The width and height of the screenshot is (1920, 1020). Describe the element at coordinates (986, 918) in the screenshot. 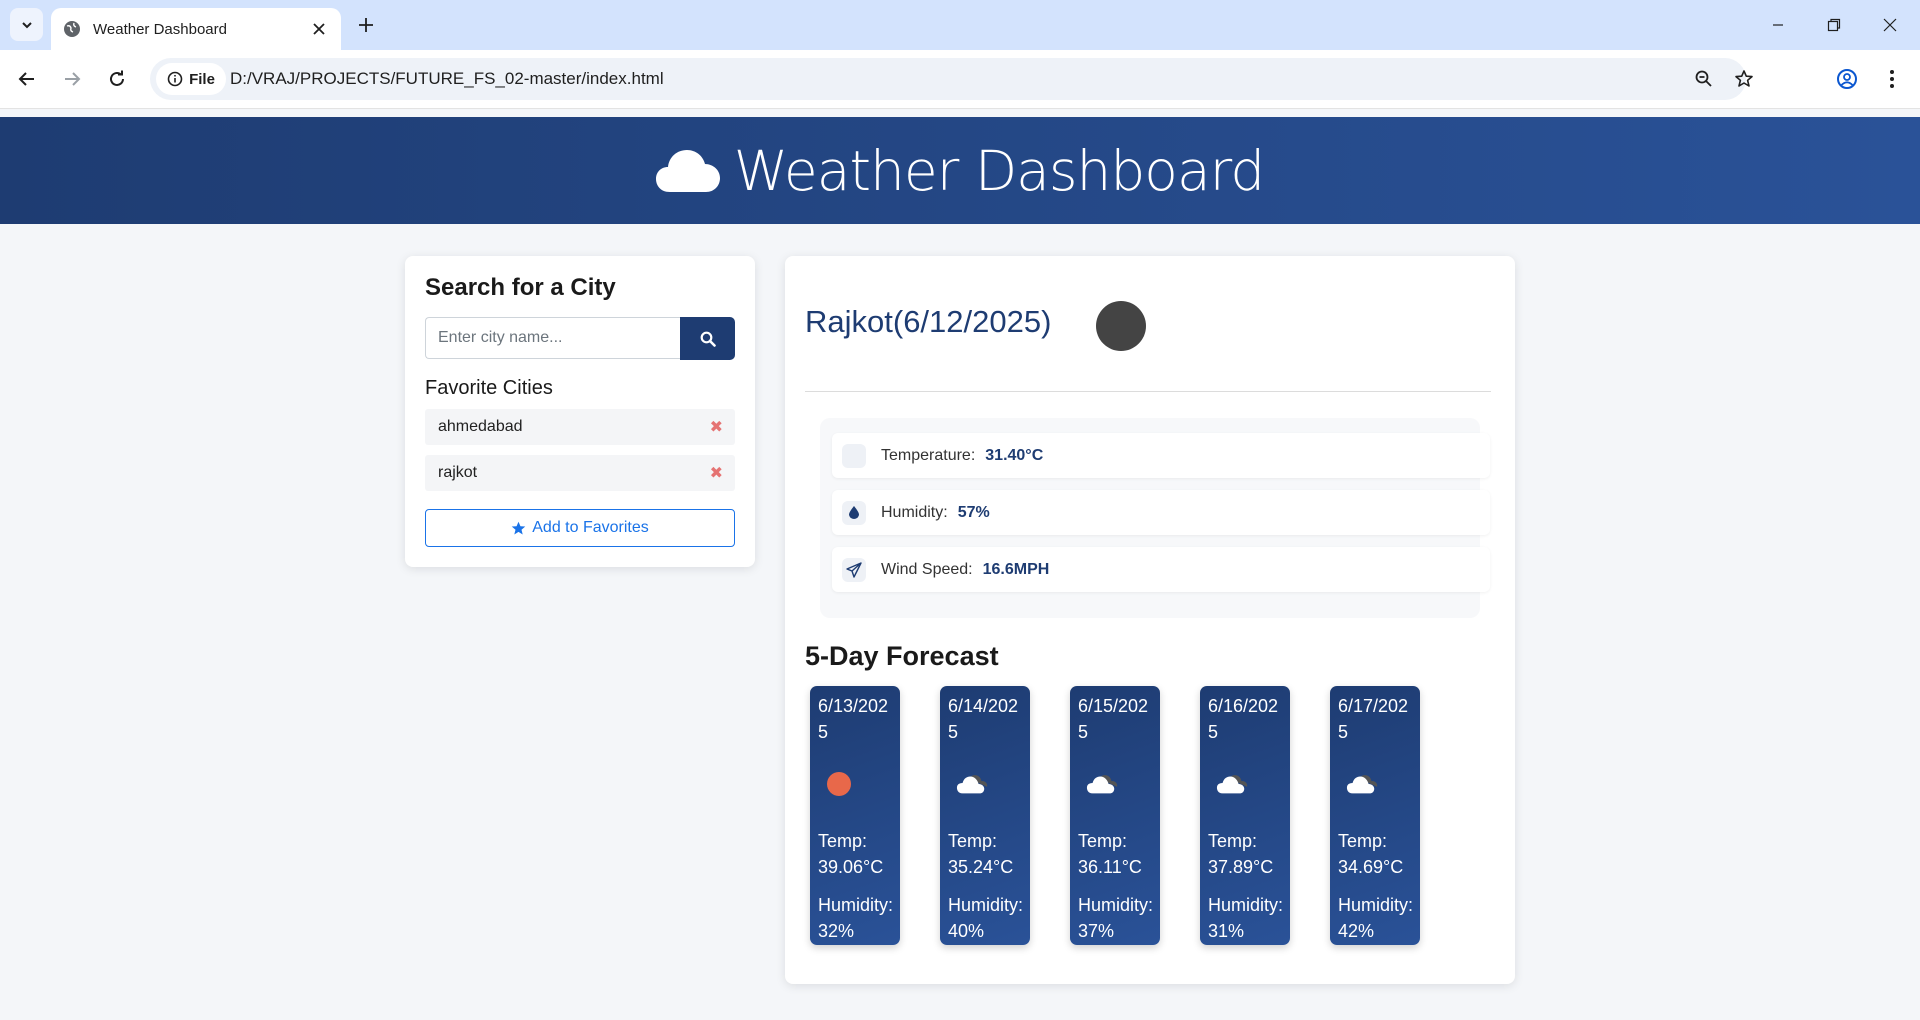

I see `forecast-humidity: Humidity: 40%` at that location.